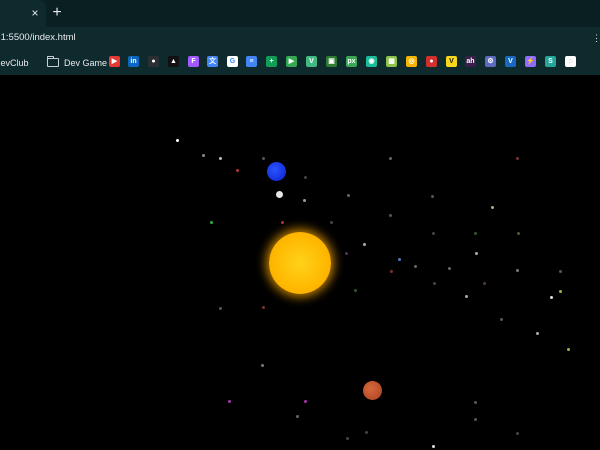 This screenshot has width=600, height=450. I want to click on blue-planet, so click(276, 171).